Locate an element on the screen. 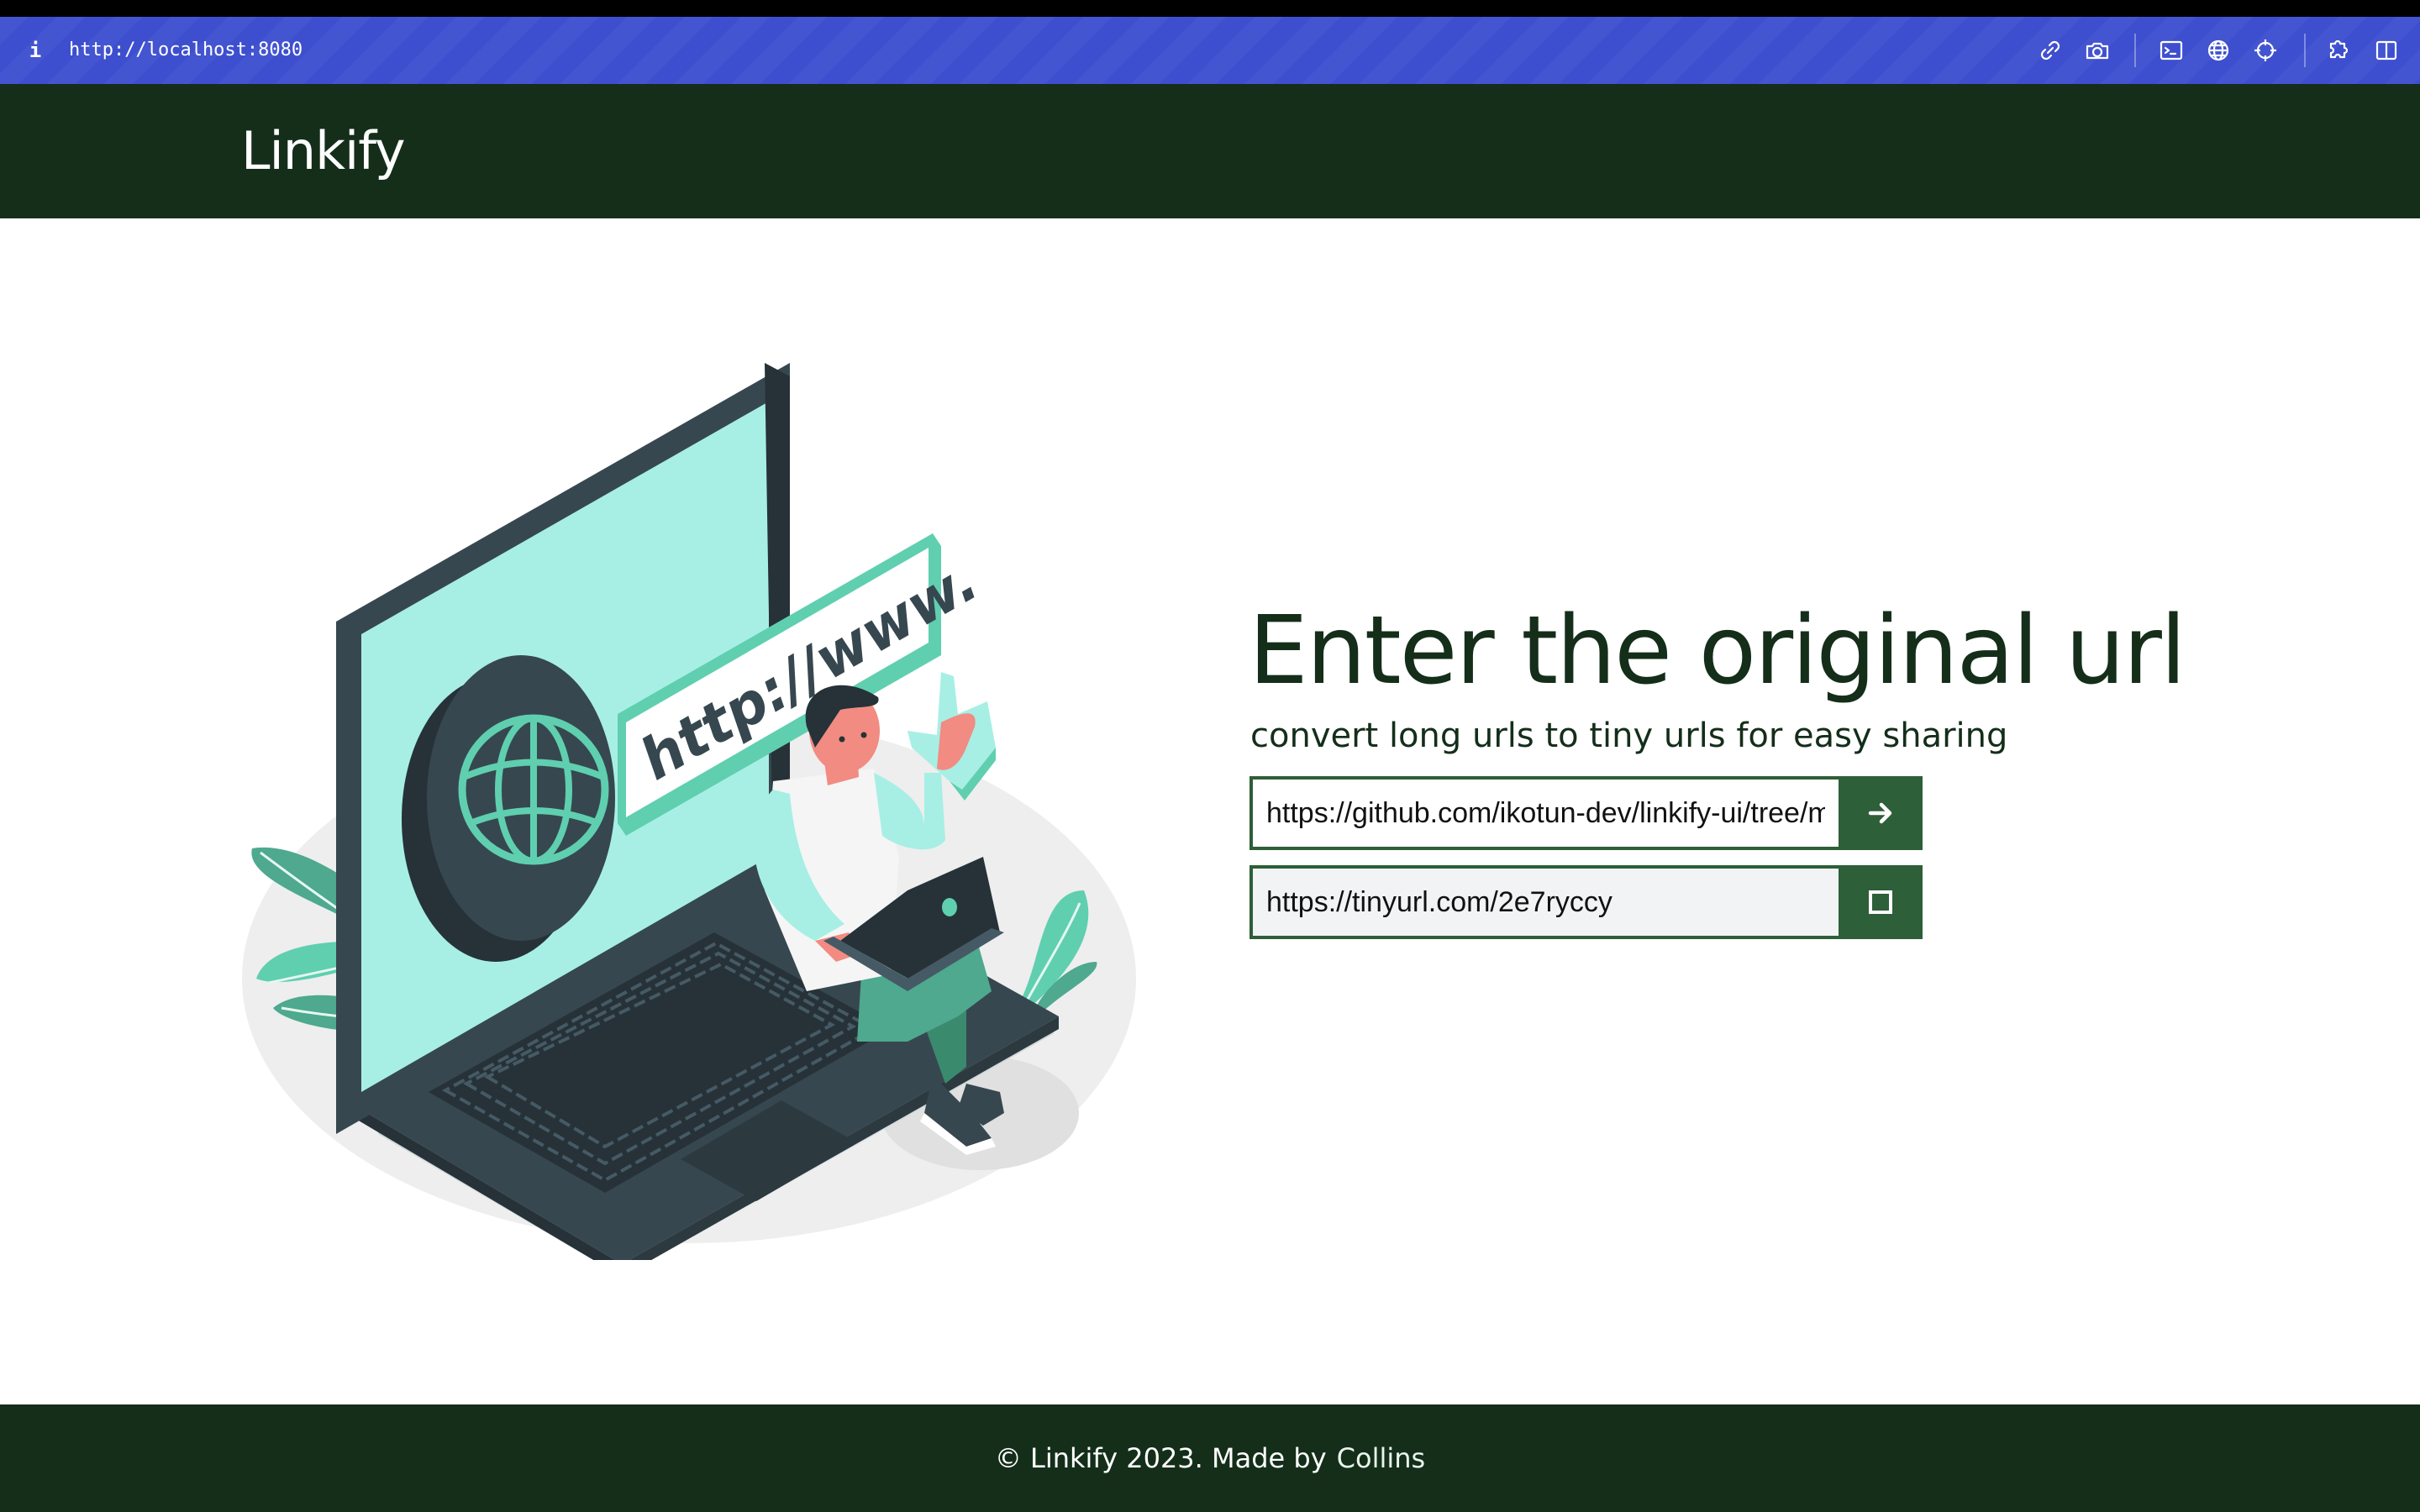 The height and width of the screenshot is (1512, 2420). terminal-icon is located at coordinates (2171, 50).